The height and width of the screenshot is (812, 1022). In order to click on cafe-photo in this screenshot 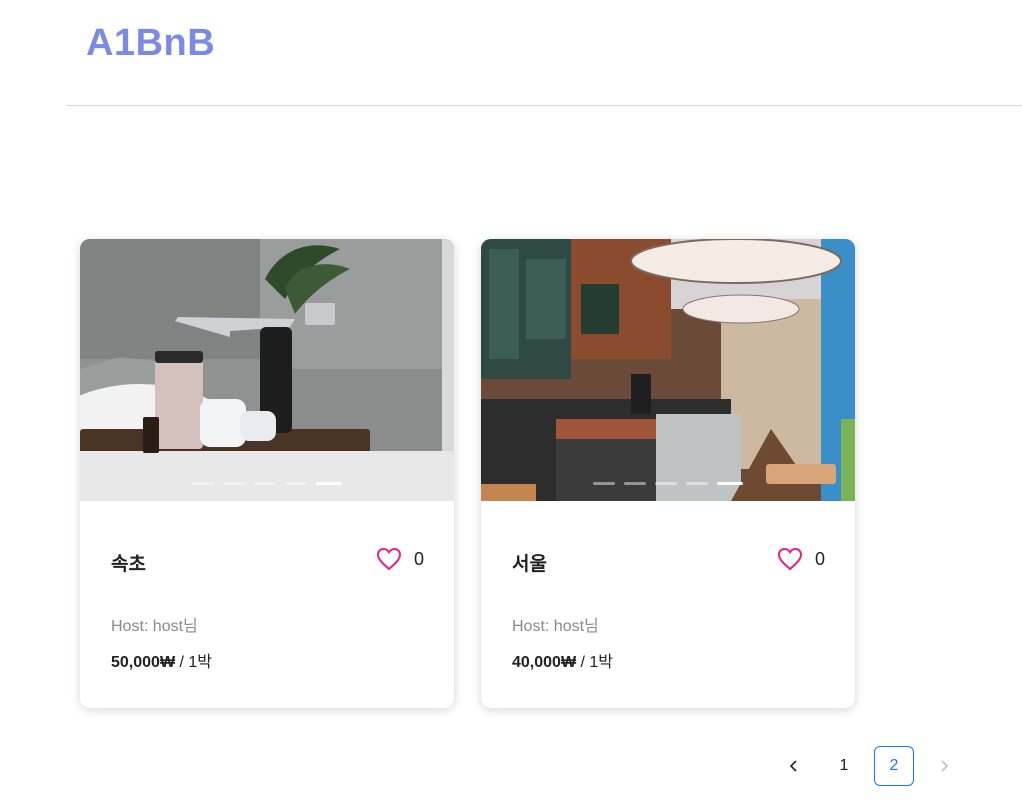, I will do `click(668, 370)`.